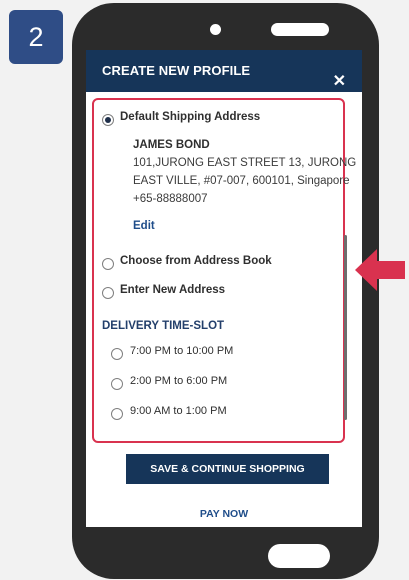 The width and height of the screenshot is (409, 580). Describe the element at coordinates (163, 326) in the screenshot. I see `delivery-time-slot-title: DELIVERY TIME-SLOT` at that location.